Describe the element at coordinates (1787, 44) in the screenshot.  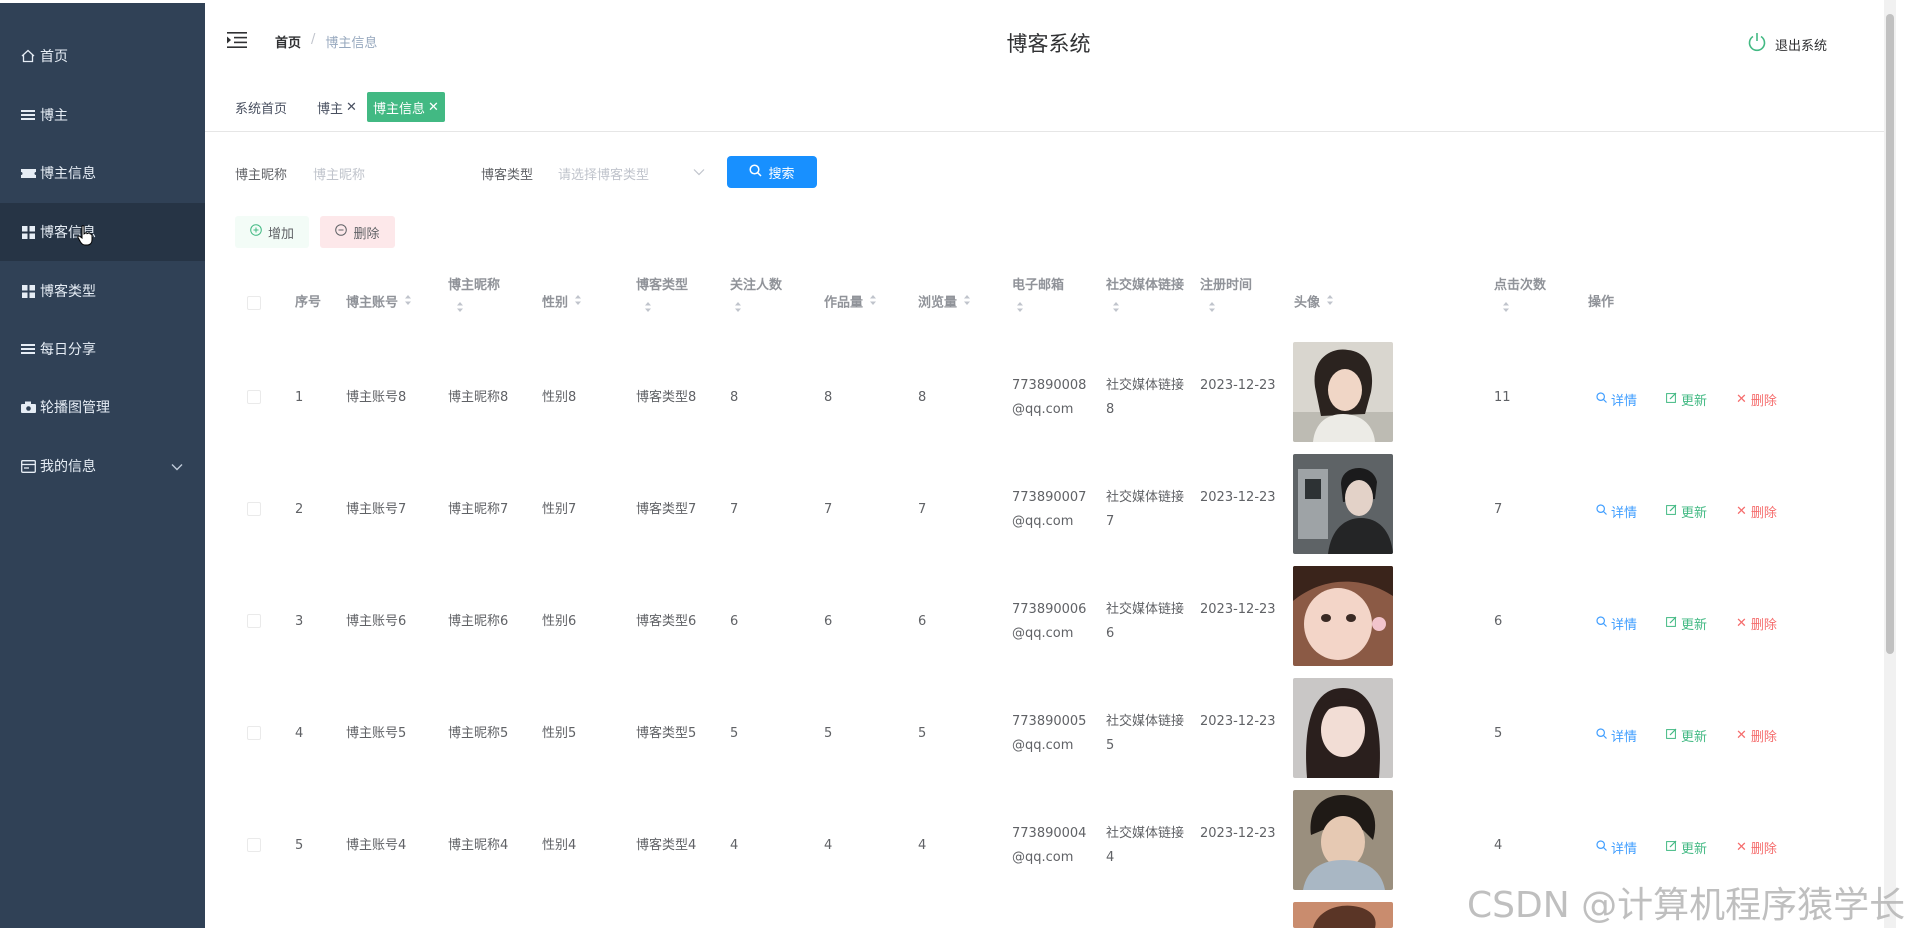
I see `logout-button: 退出系统` at that location.